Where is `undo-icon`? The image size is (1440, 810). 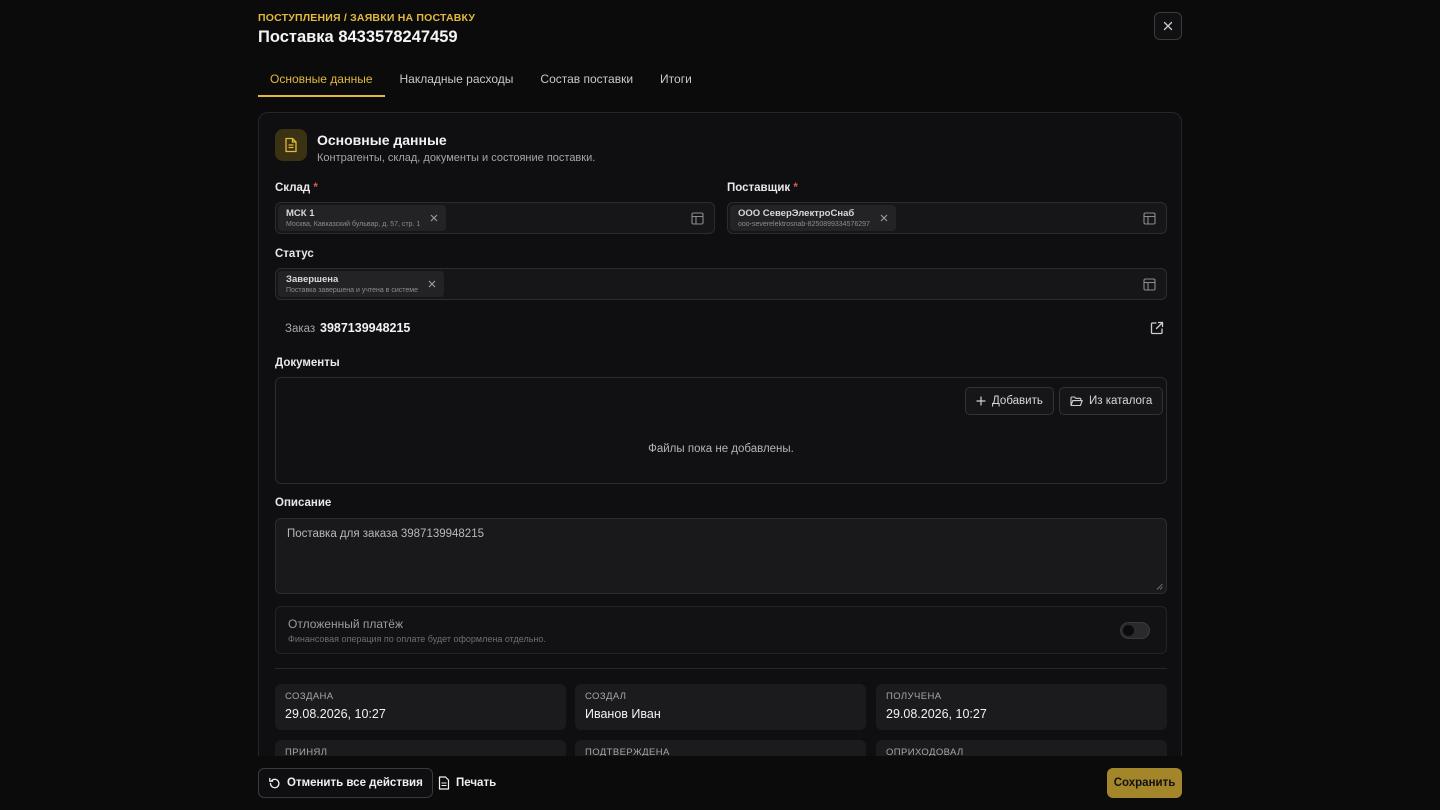 undo-icon is located at coordinates (274, 782).